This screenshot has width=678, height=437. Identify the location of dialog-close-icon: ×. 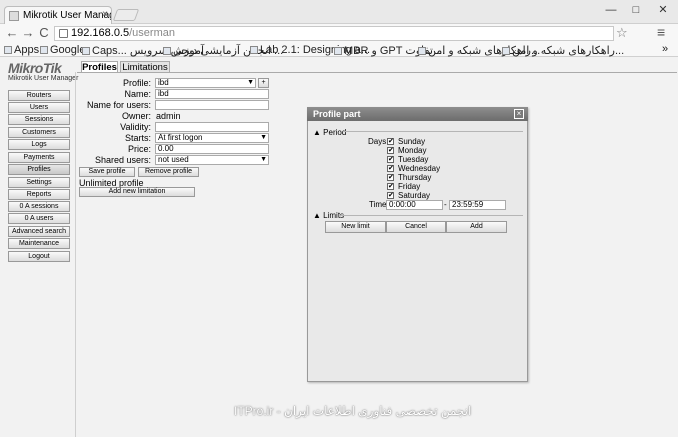
(519, 114).